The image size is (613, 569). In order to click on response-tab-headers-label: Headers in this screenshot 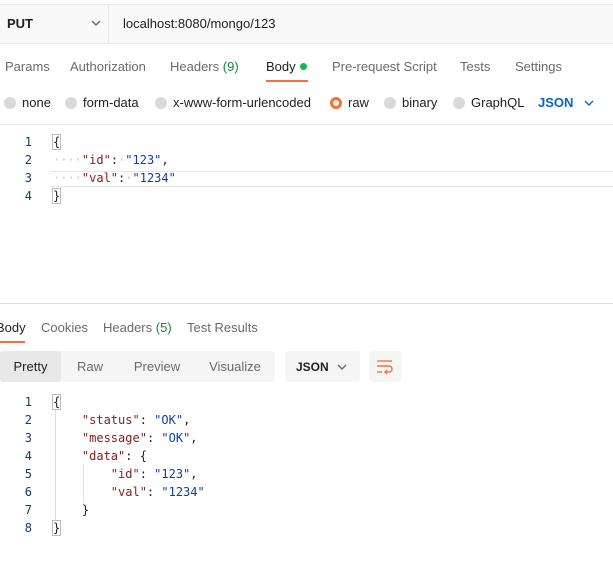, I will do `click(128, 327)`.